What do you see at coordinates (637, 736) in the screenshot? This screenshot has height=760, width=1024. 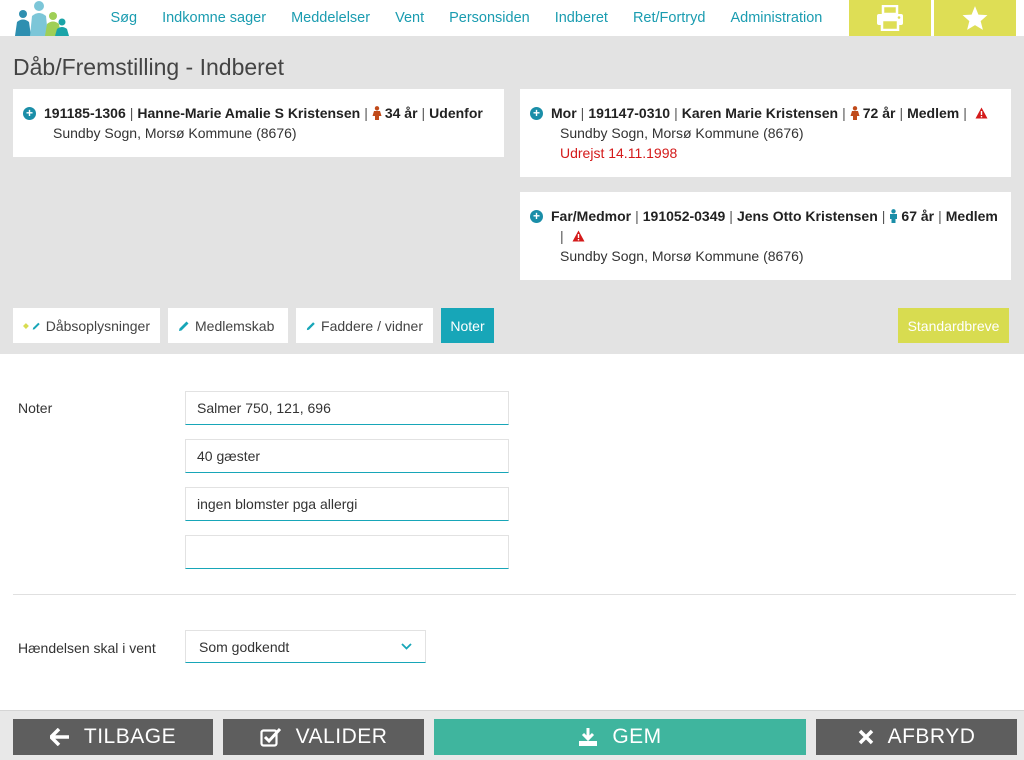 I see `save-label: GEM` at bounding box center [637, 736].